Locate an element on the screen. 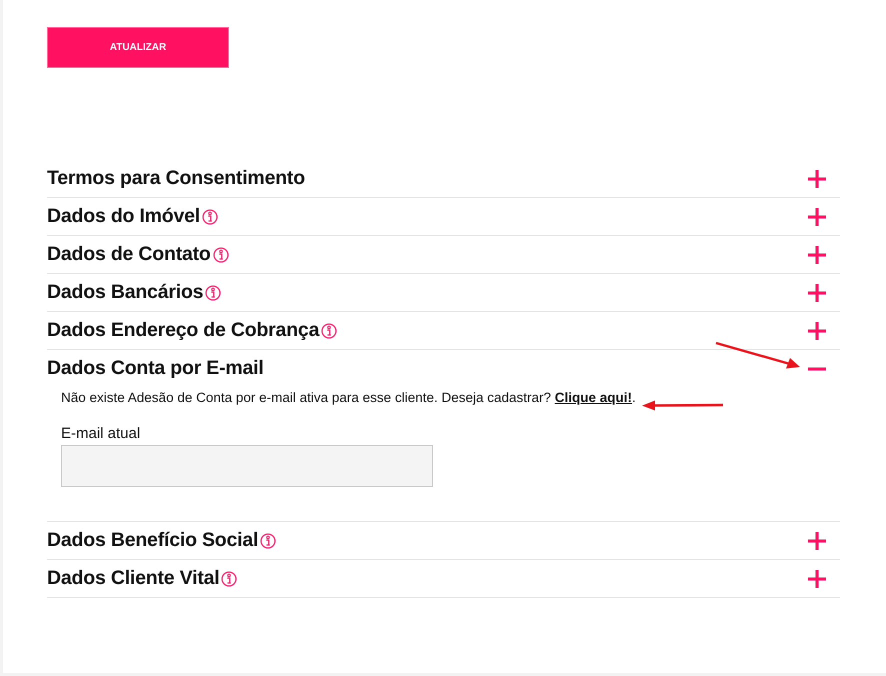 The image size is (886, 676). section-title: Dados Benefício Social is located at coordinates (152, 540).